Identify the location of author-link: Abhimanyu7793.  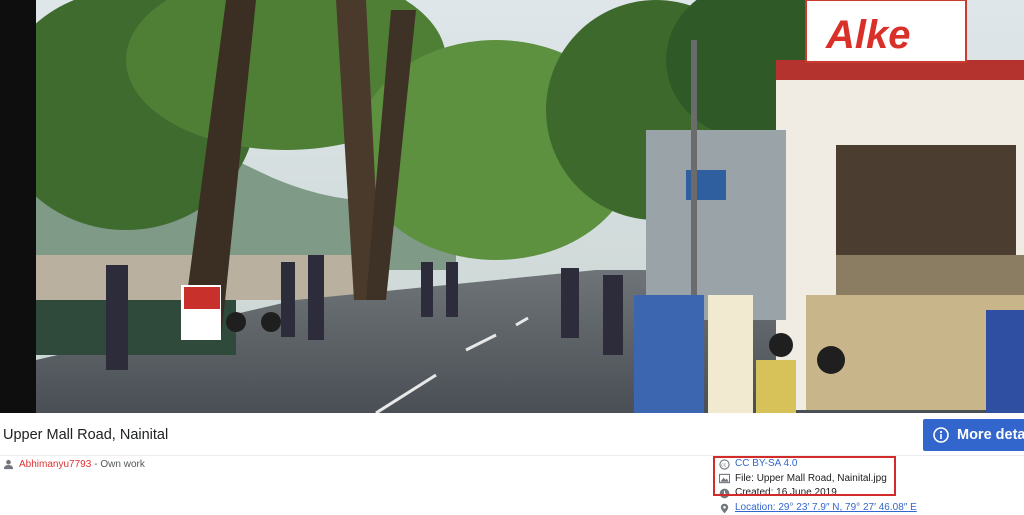
(55, 464).